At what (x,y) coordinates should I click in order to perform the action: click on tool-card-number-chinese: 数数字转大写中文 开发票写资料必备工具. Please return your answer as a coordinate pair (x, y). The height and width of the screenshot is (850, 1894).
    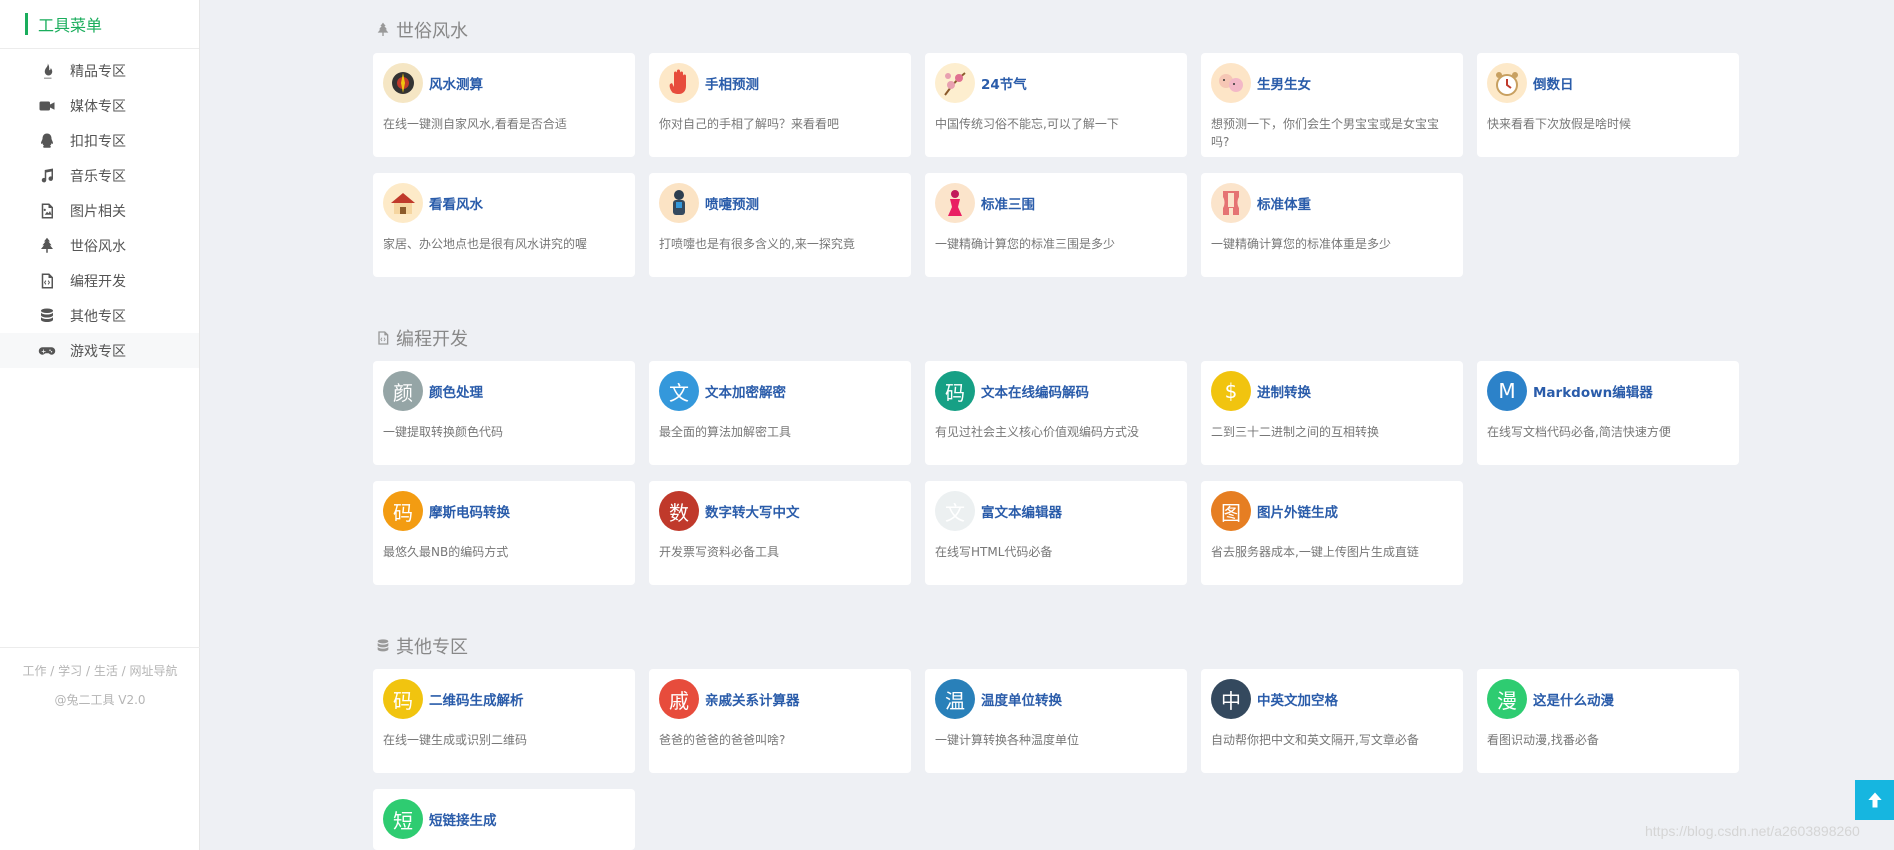
    Looking at the image, I should click on (780, 533).